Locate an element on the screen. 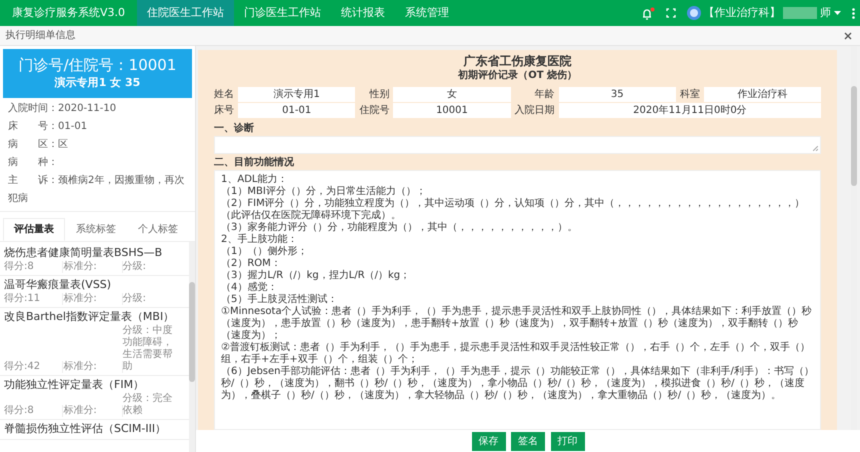 This screenshot has height=452, width=860. info-row-text: 病 种： is located at coordinates (33, 163).